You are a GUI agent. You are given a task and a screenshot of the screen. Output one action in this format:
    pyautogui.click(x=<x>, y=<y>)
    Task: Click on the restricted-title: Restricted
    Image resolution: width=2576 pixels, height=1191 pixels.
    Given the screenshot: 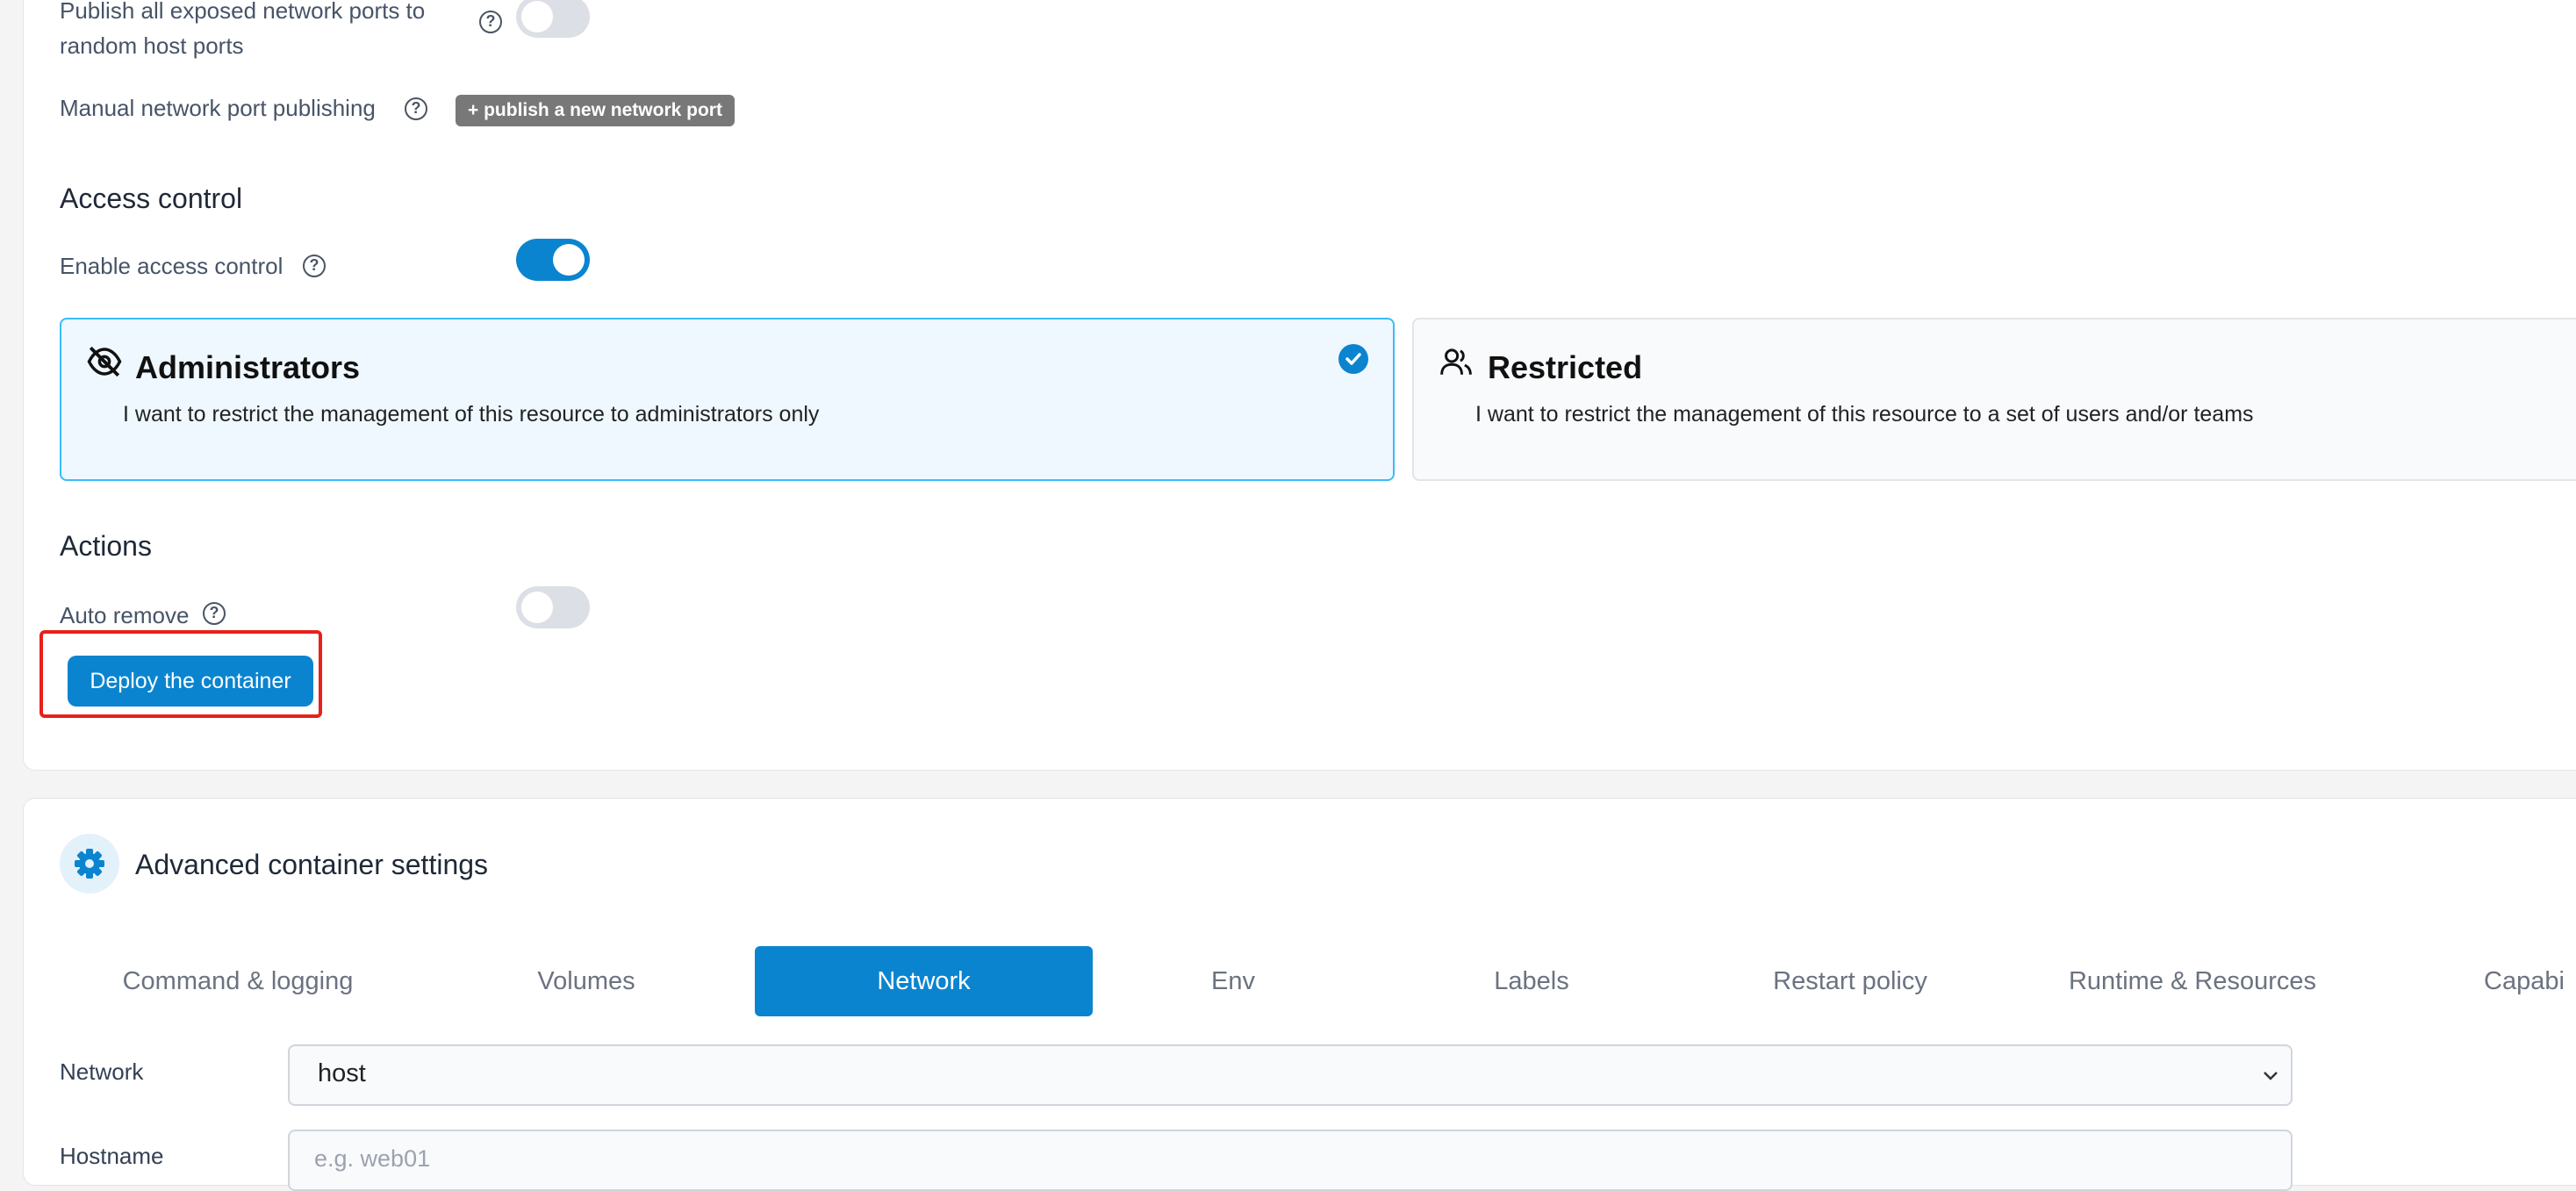 What is the action you would take?
    pyautogui.click(x=1565, y=367)
    